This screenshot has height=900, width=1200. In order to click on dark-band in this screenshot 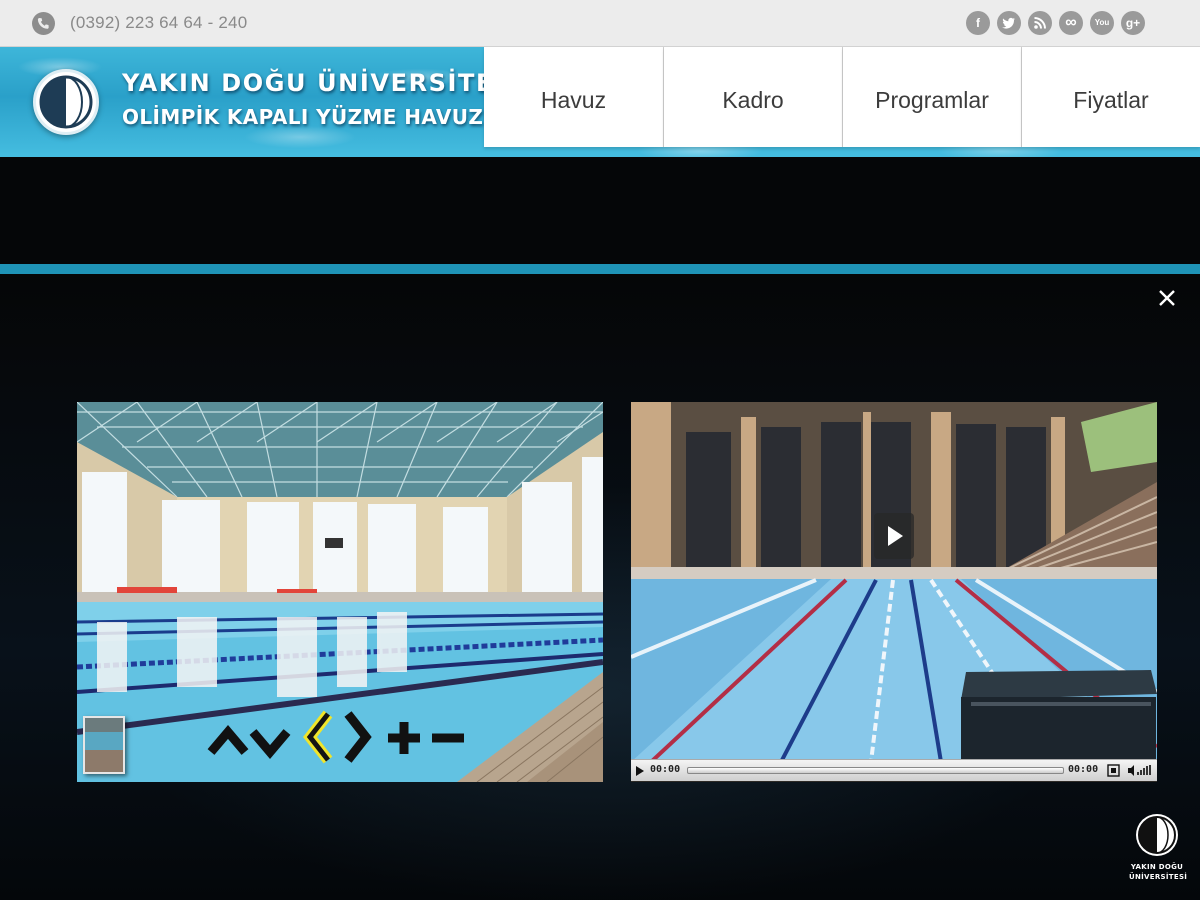, I will do `click(600, 210)`.